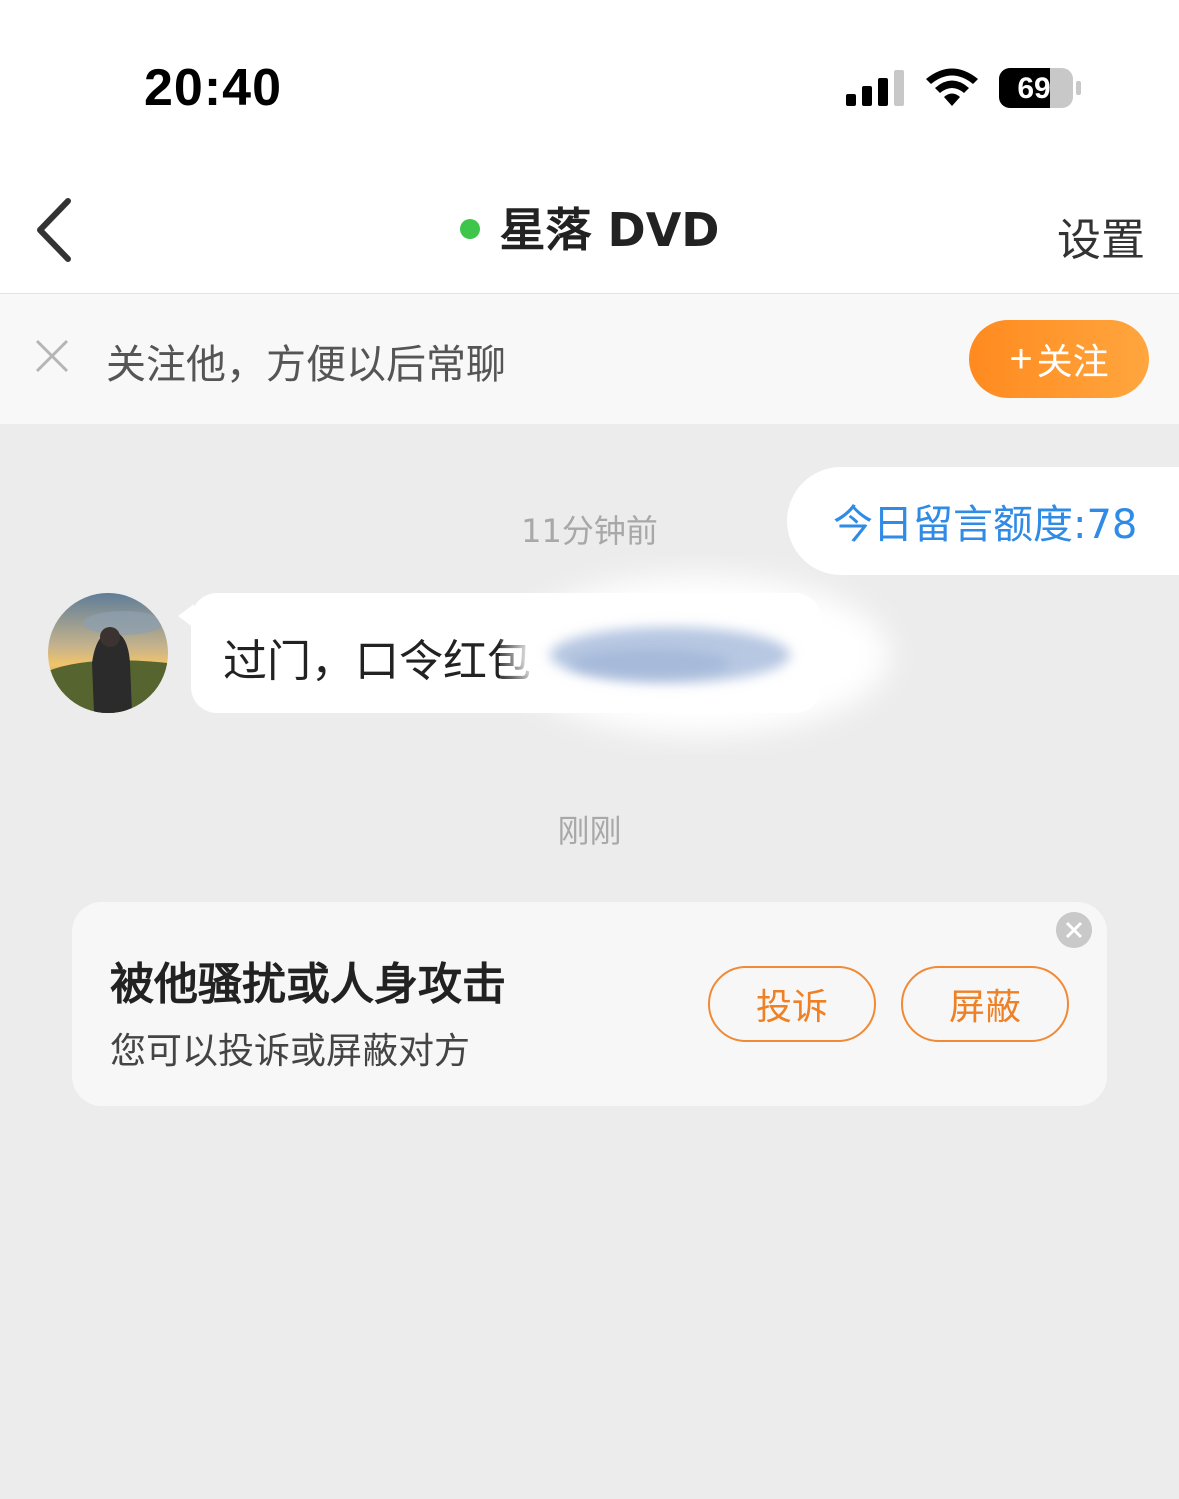 The height and width of the screenshot is (1499, 1179). I want to click on online-status-dot, so click(469, 228).